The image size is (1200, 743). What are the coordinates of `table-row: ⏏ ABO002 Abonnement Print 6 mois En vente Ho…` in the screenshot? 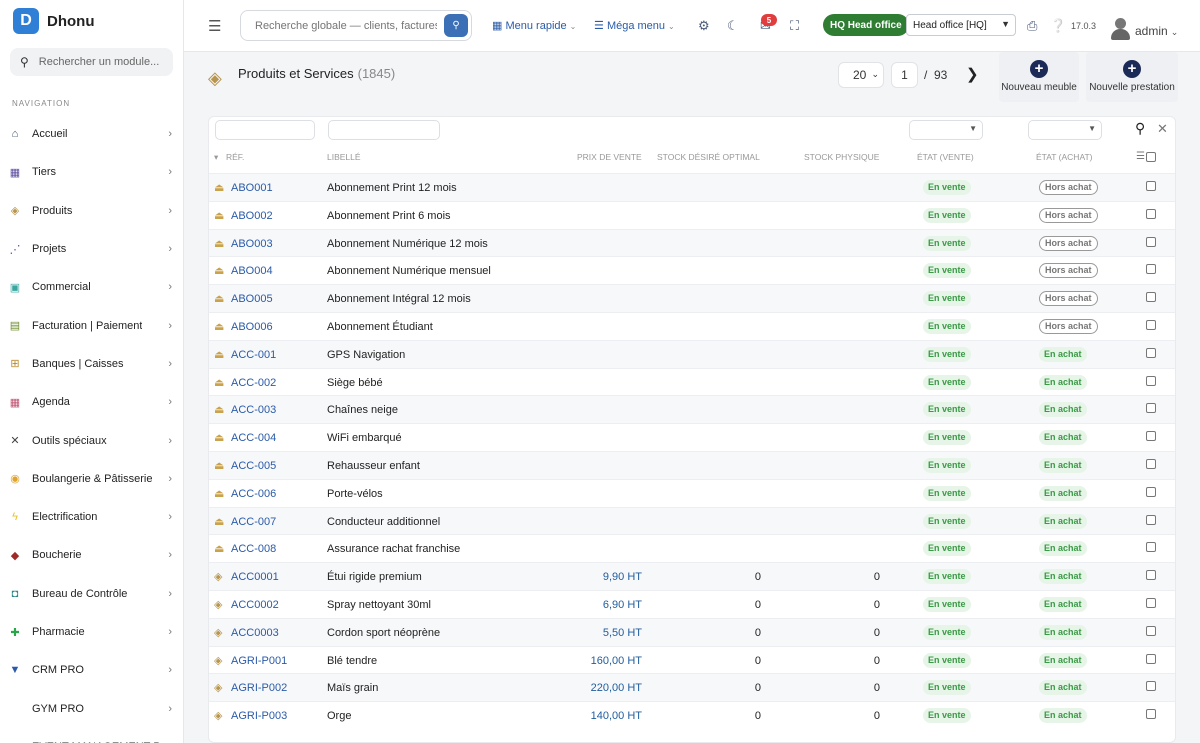 It's located at (692, 214).